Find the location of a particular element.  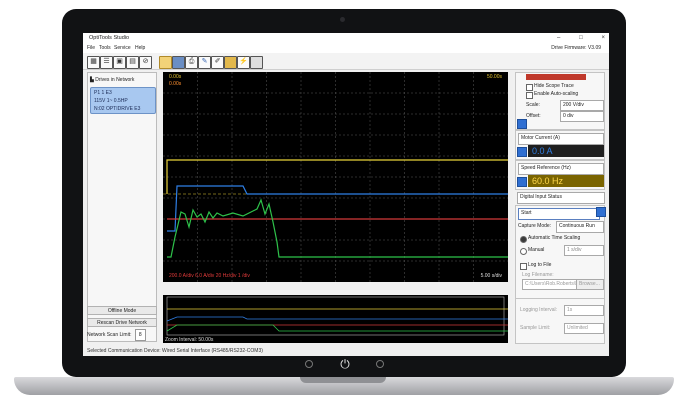

digital-input-select: Digital Input Status is located at coordinates (561, 198).